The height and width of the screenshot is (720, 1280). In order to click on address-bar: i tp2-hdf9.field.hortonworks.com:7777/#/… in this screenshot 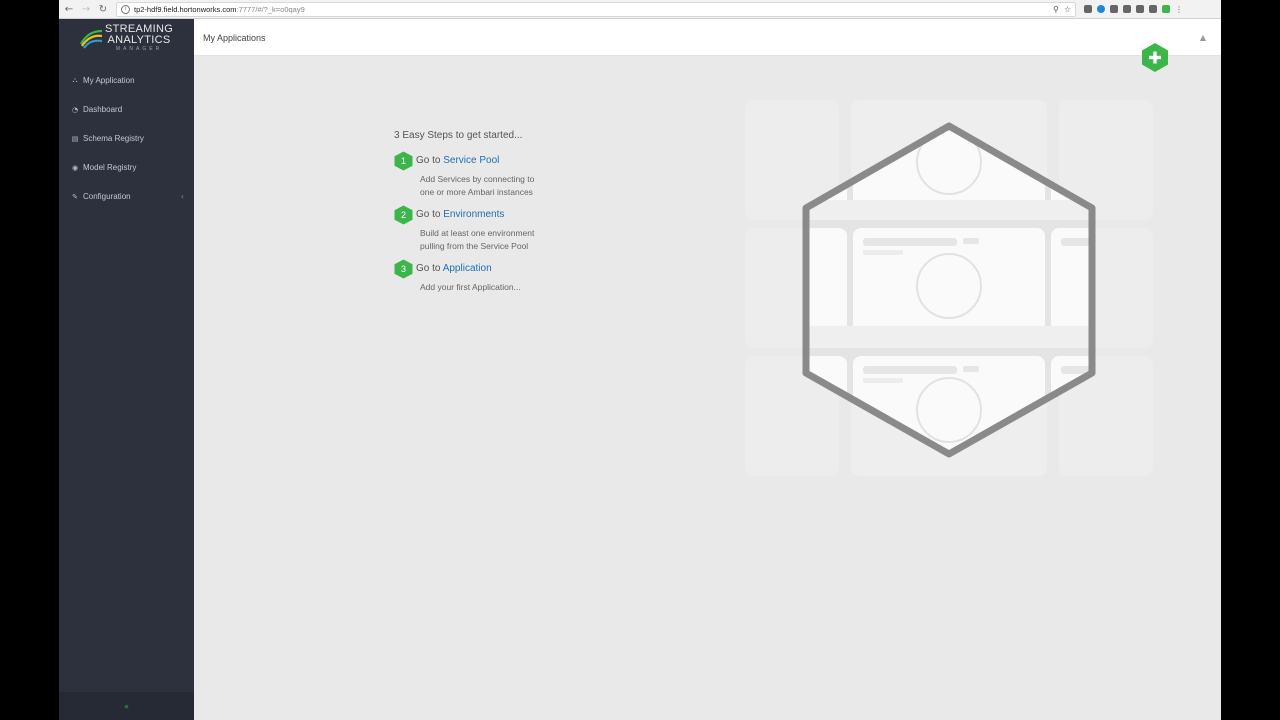, I will do `click(596, 9)`.